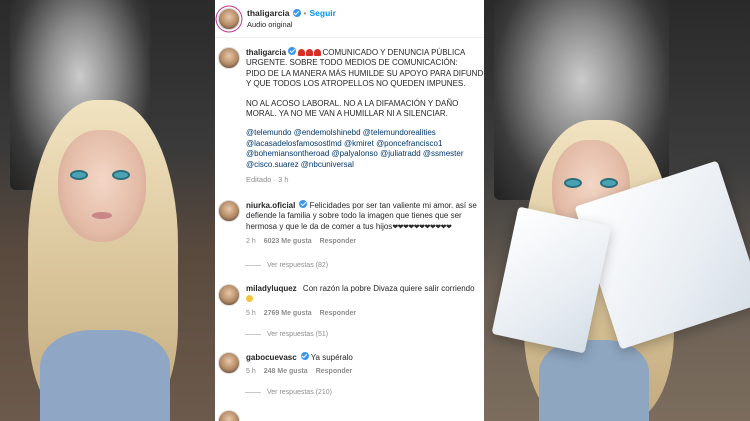  I want to click on view-replies-button: Ver respuestas (210), so click(288, 392).